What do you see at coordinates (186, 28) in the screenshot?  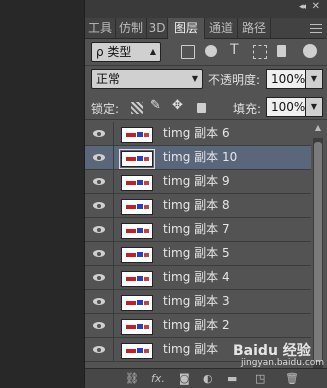 I see `tab-layers: 图层` at bounding box center [186, 28].